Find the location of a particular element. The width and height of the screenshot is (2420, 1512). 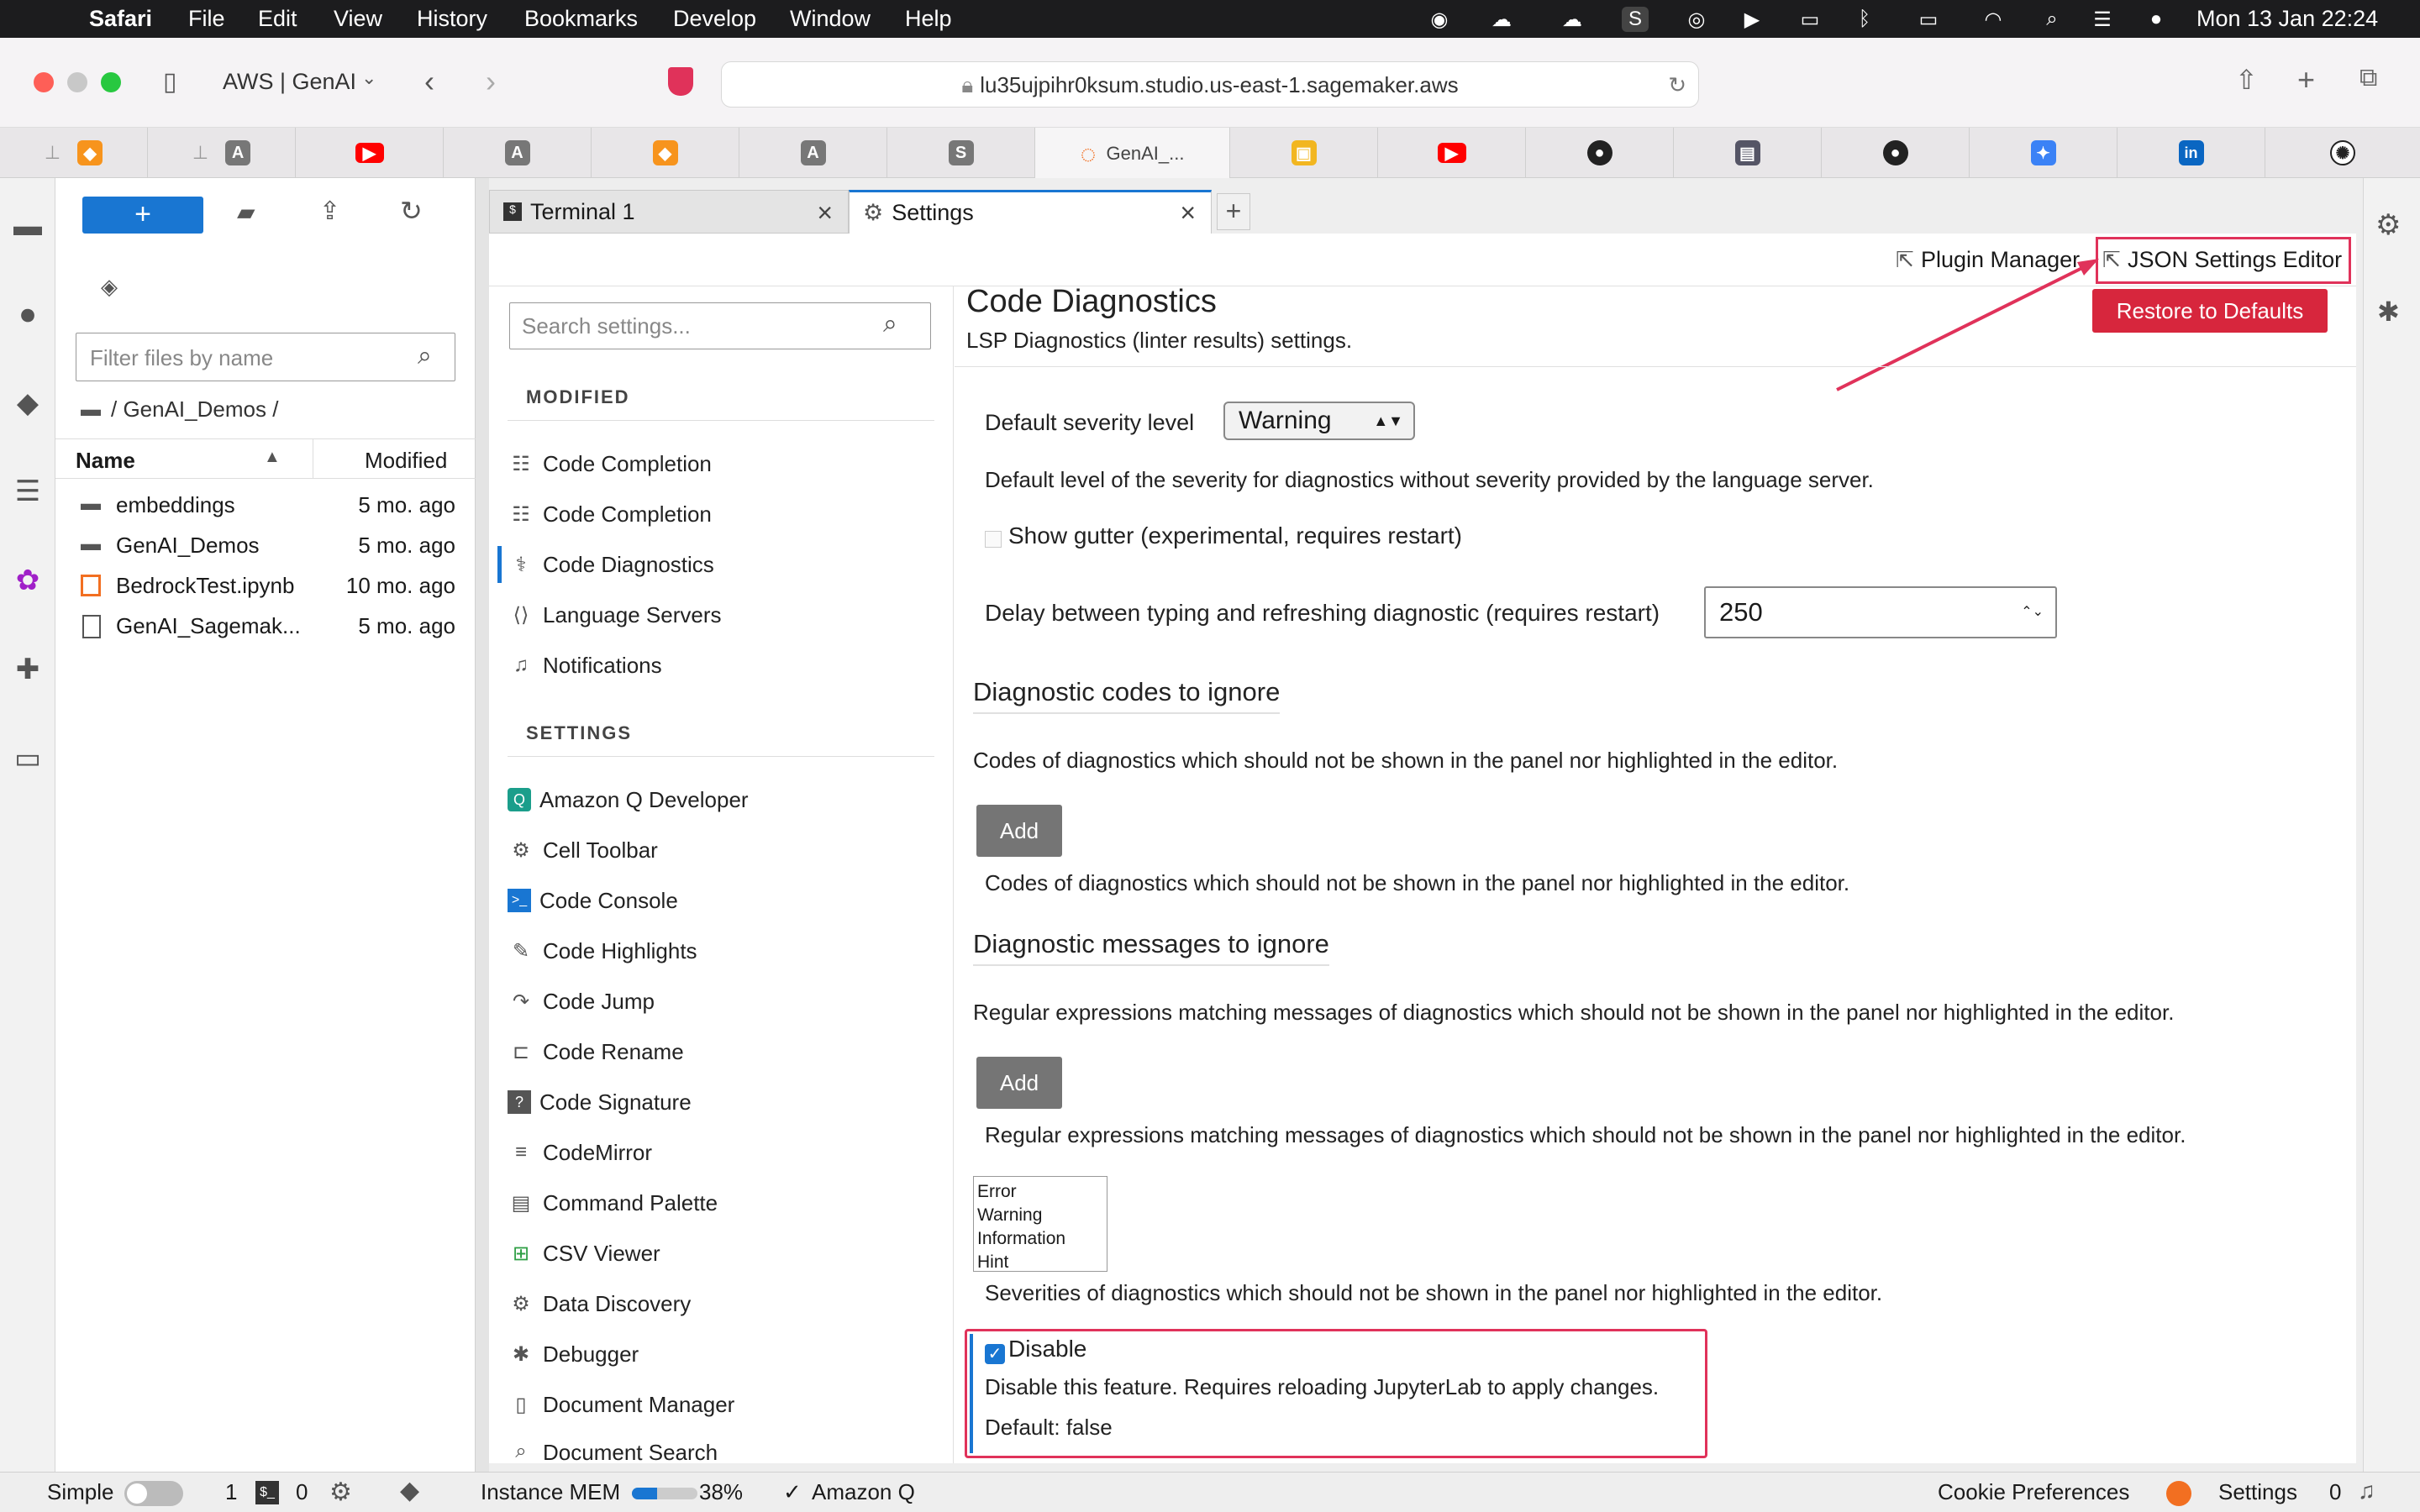

wifi-icon: ◠ is located at coordinates (1993, 19).